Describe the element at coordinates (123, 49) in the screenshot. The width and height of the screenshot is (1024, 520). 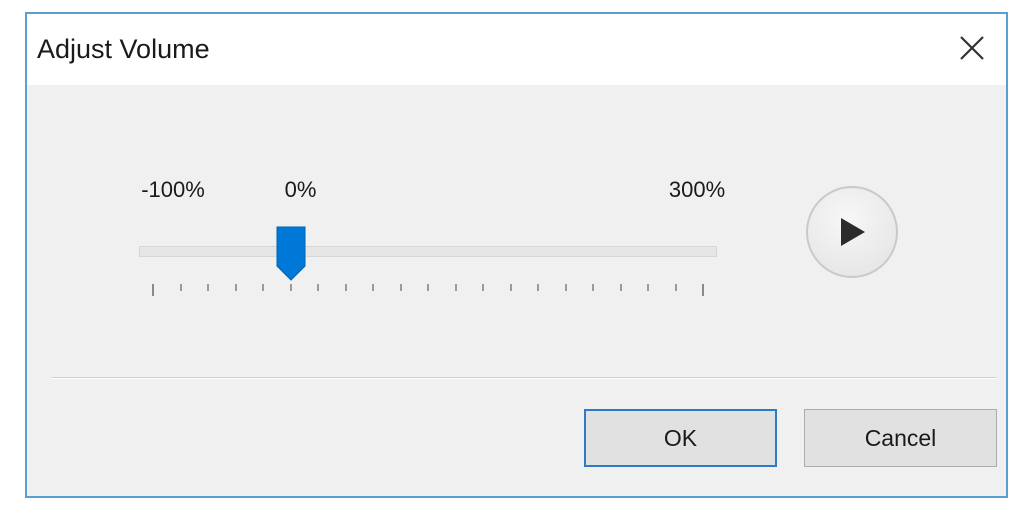
I see `dialog-title: Adjust Volume` at that location.